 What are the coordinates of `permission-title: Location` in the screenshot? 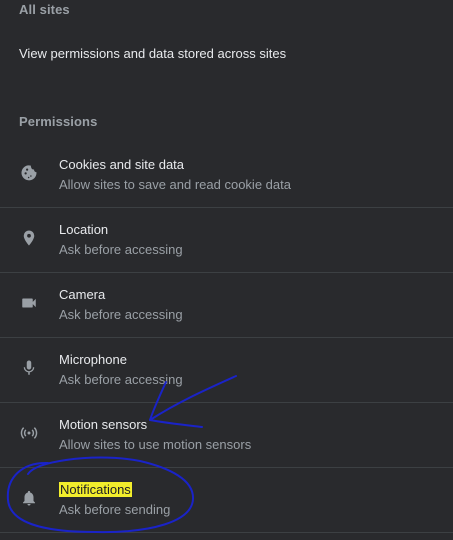 It's located at (84, 229).